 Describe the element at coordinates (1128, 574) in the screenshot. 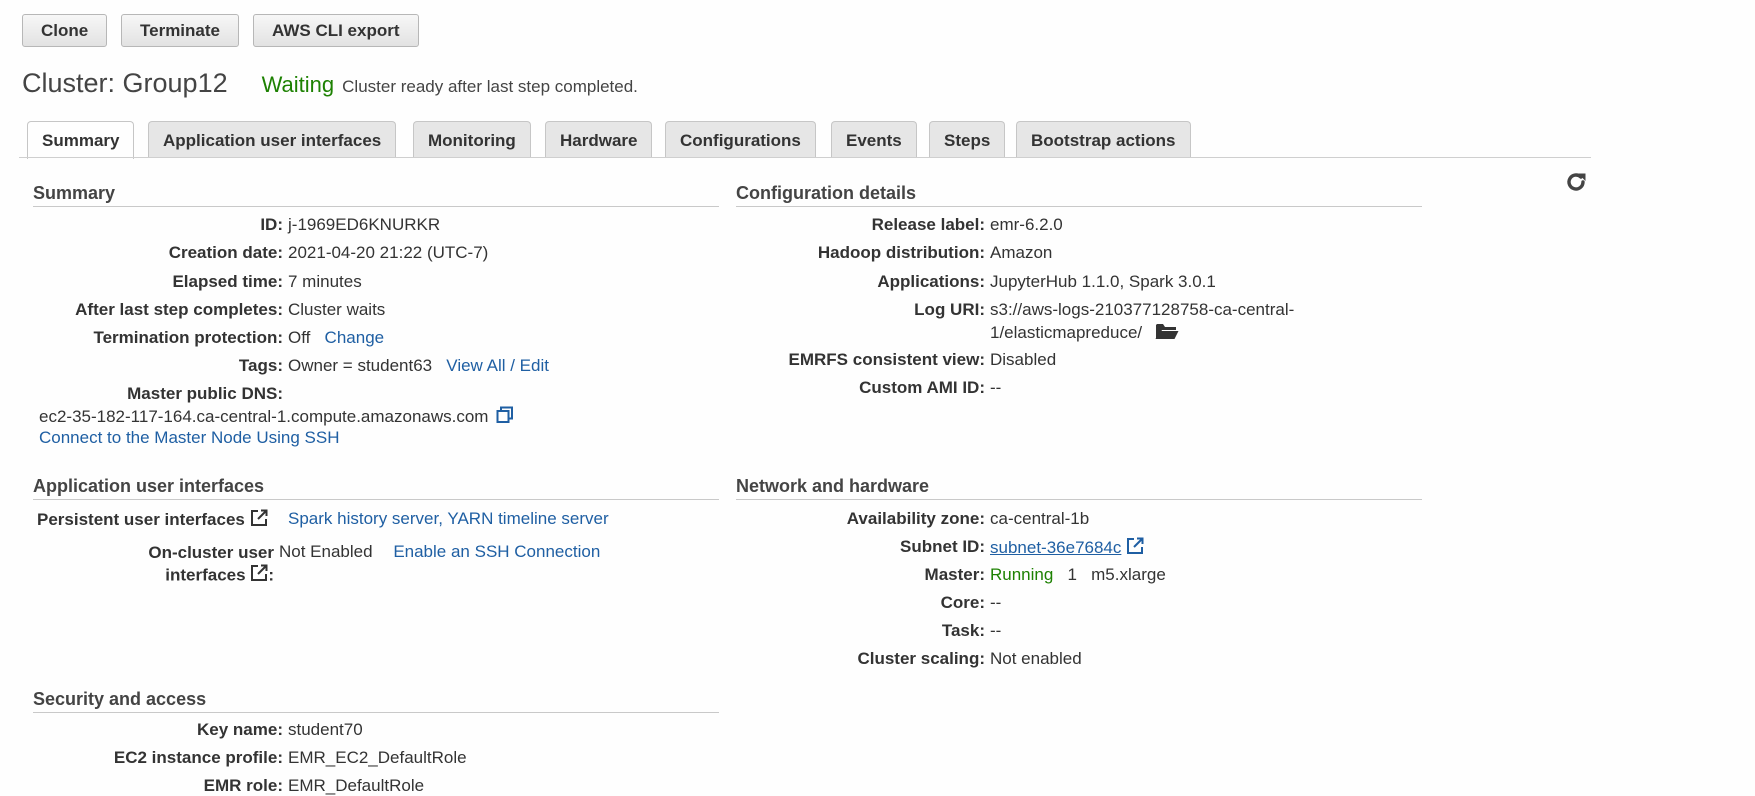

I see `master-instance-type: m5.xlarge` at that location.